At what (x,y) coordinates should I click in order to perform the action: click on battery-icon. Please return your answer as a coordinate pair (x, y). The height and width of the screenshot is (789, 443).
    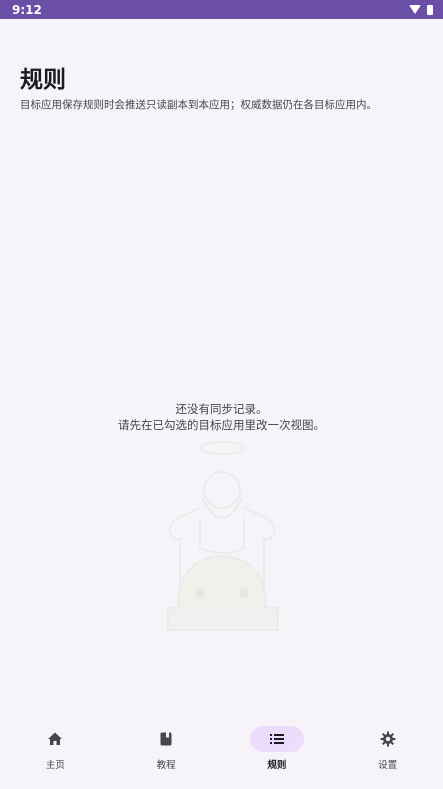
    Looking at the image, I should click on (430, 9).